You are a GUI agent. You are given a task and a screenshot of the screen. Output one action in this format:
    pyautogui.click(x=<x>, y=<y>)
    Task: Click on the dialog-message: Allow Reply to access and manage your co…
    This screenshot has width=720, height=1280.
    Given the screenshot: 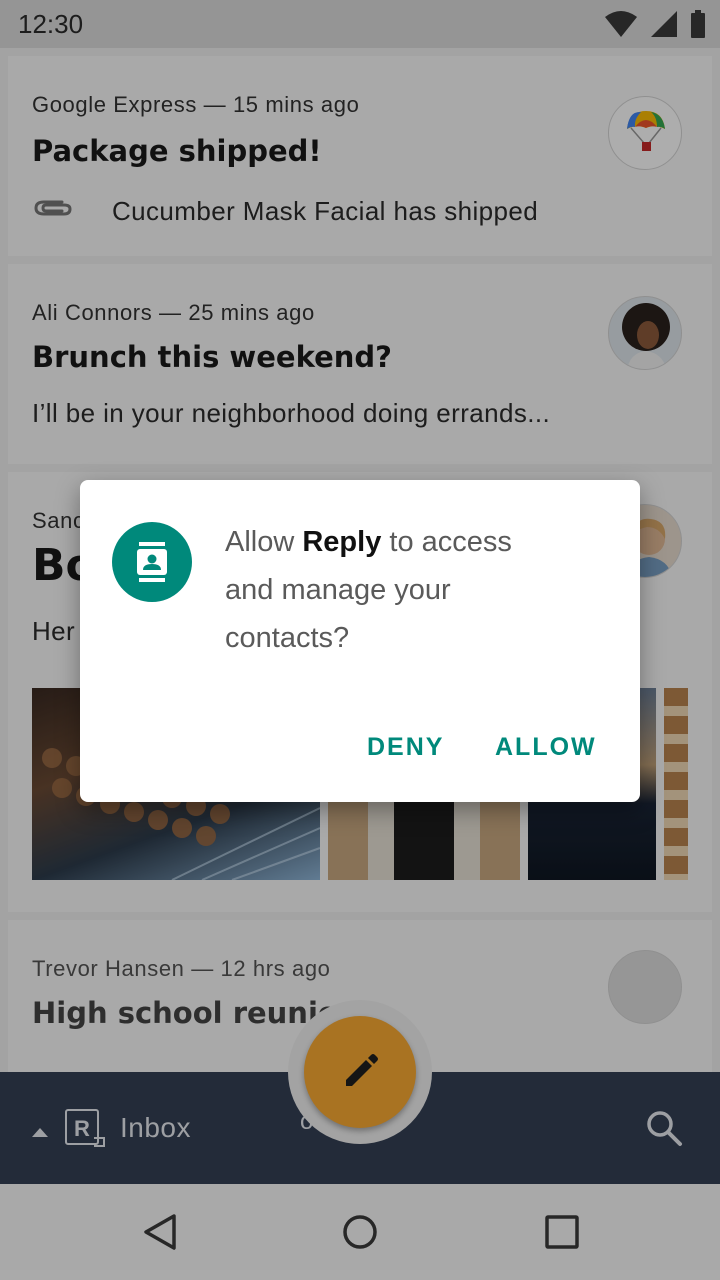 What is the action you would take?
    pyautogui.click(x=368, y=590)
    